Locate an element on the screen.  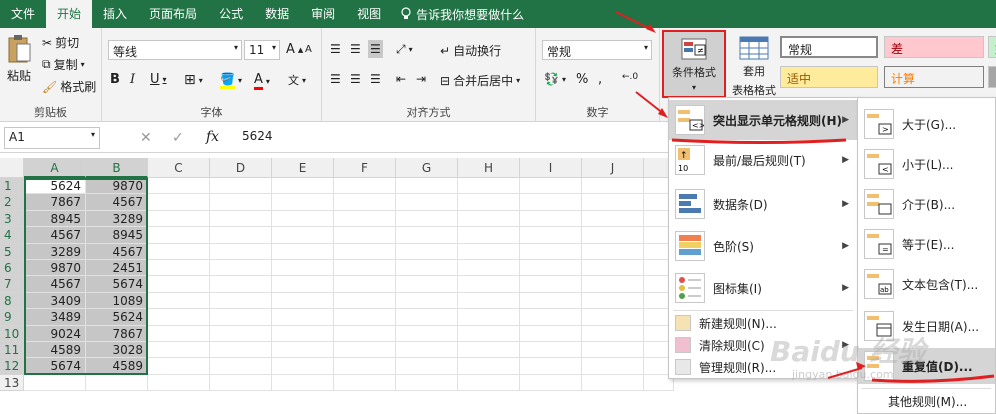
align-top-button: ☰ is located at coordinates (335, 49).